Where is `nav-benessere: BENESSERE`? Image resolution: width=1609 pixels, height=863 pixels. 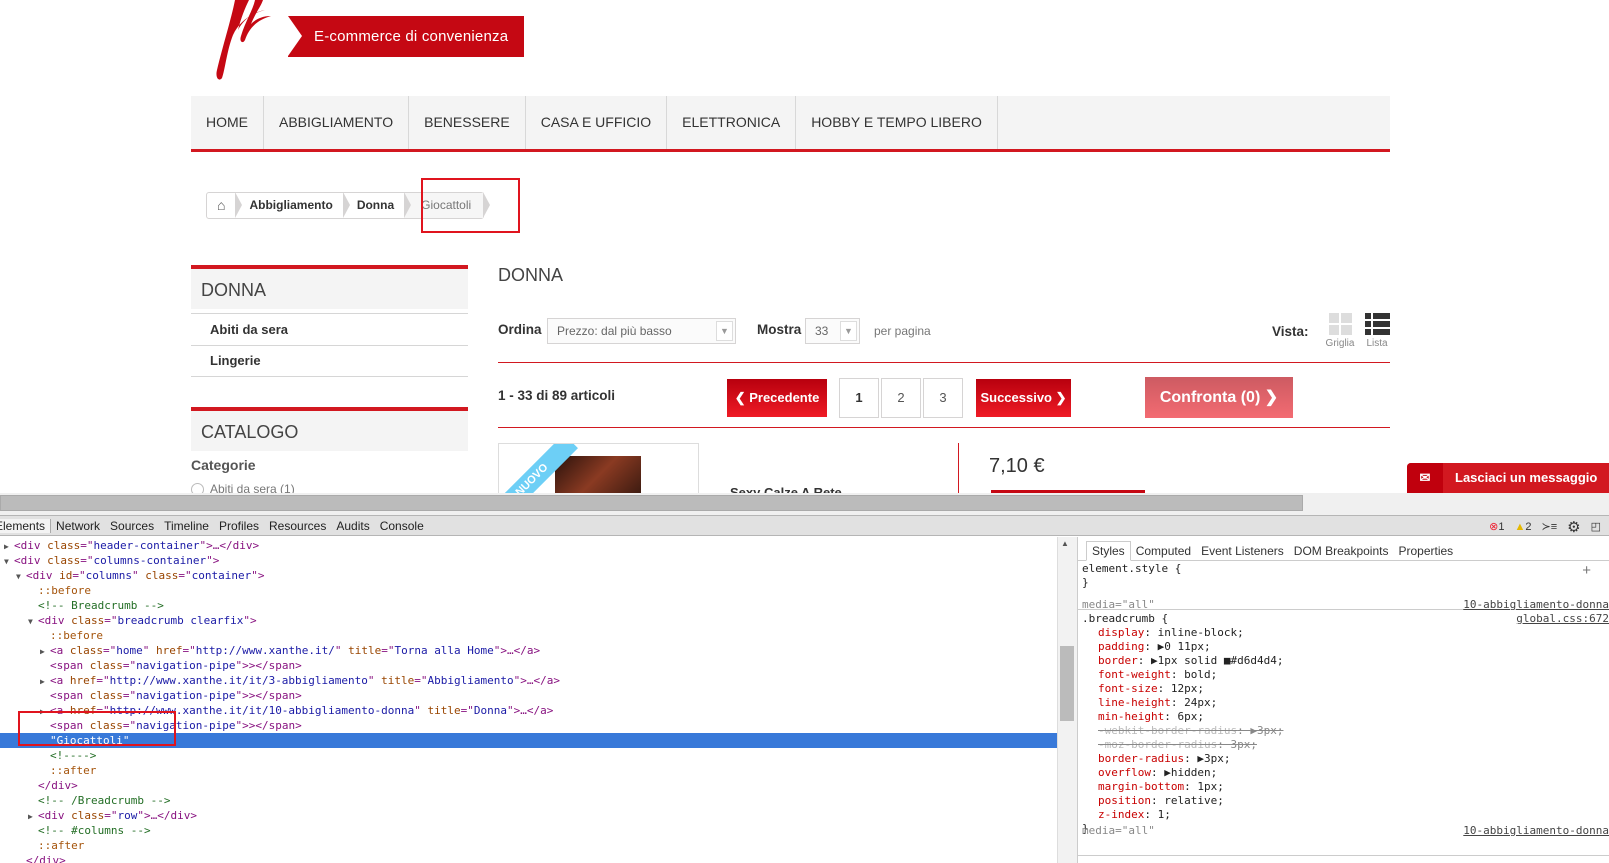 nav-benessere: BENESSERE is located at coordinates (467, 122).